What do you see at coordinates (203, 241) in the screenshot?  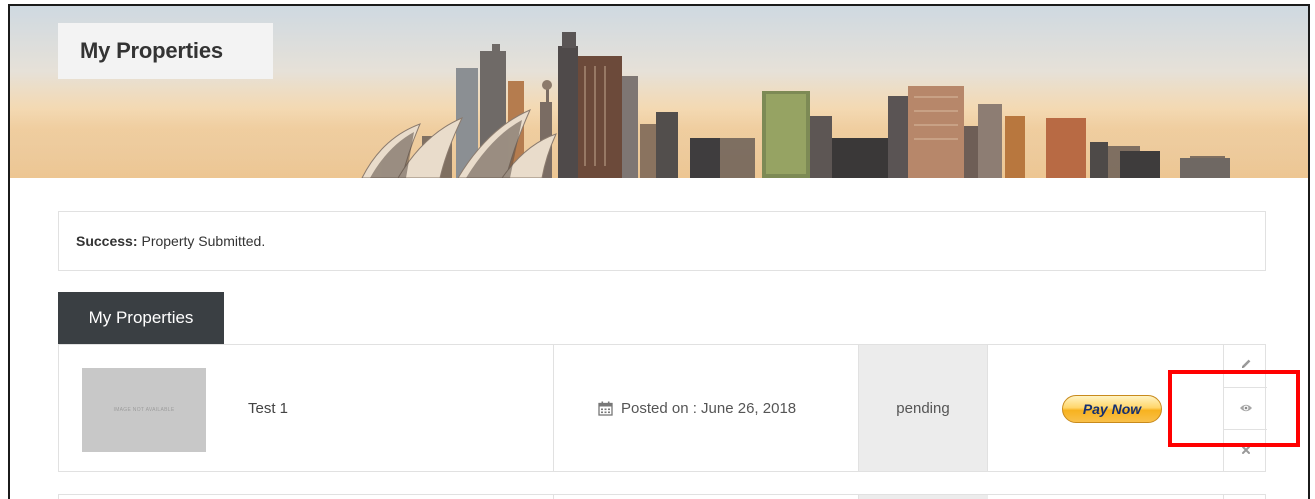 I see `alert-message: Property Submitted.` at bounding box center [203, 241].